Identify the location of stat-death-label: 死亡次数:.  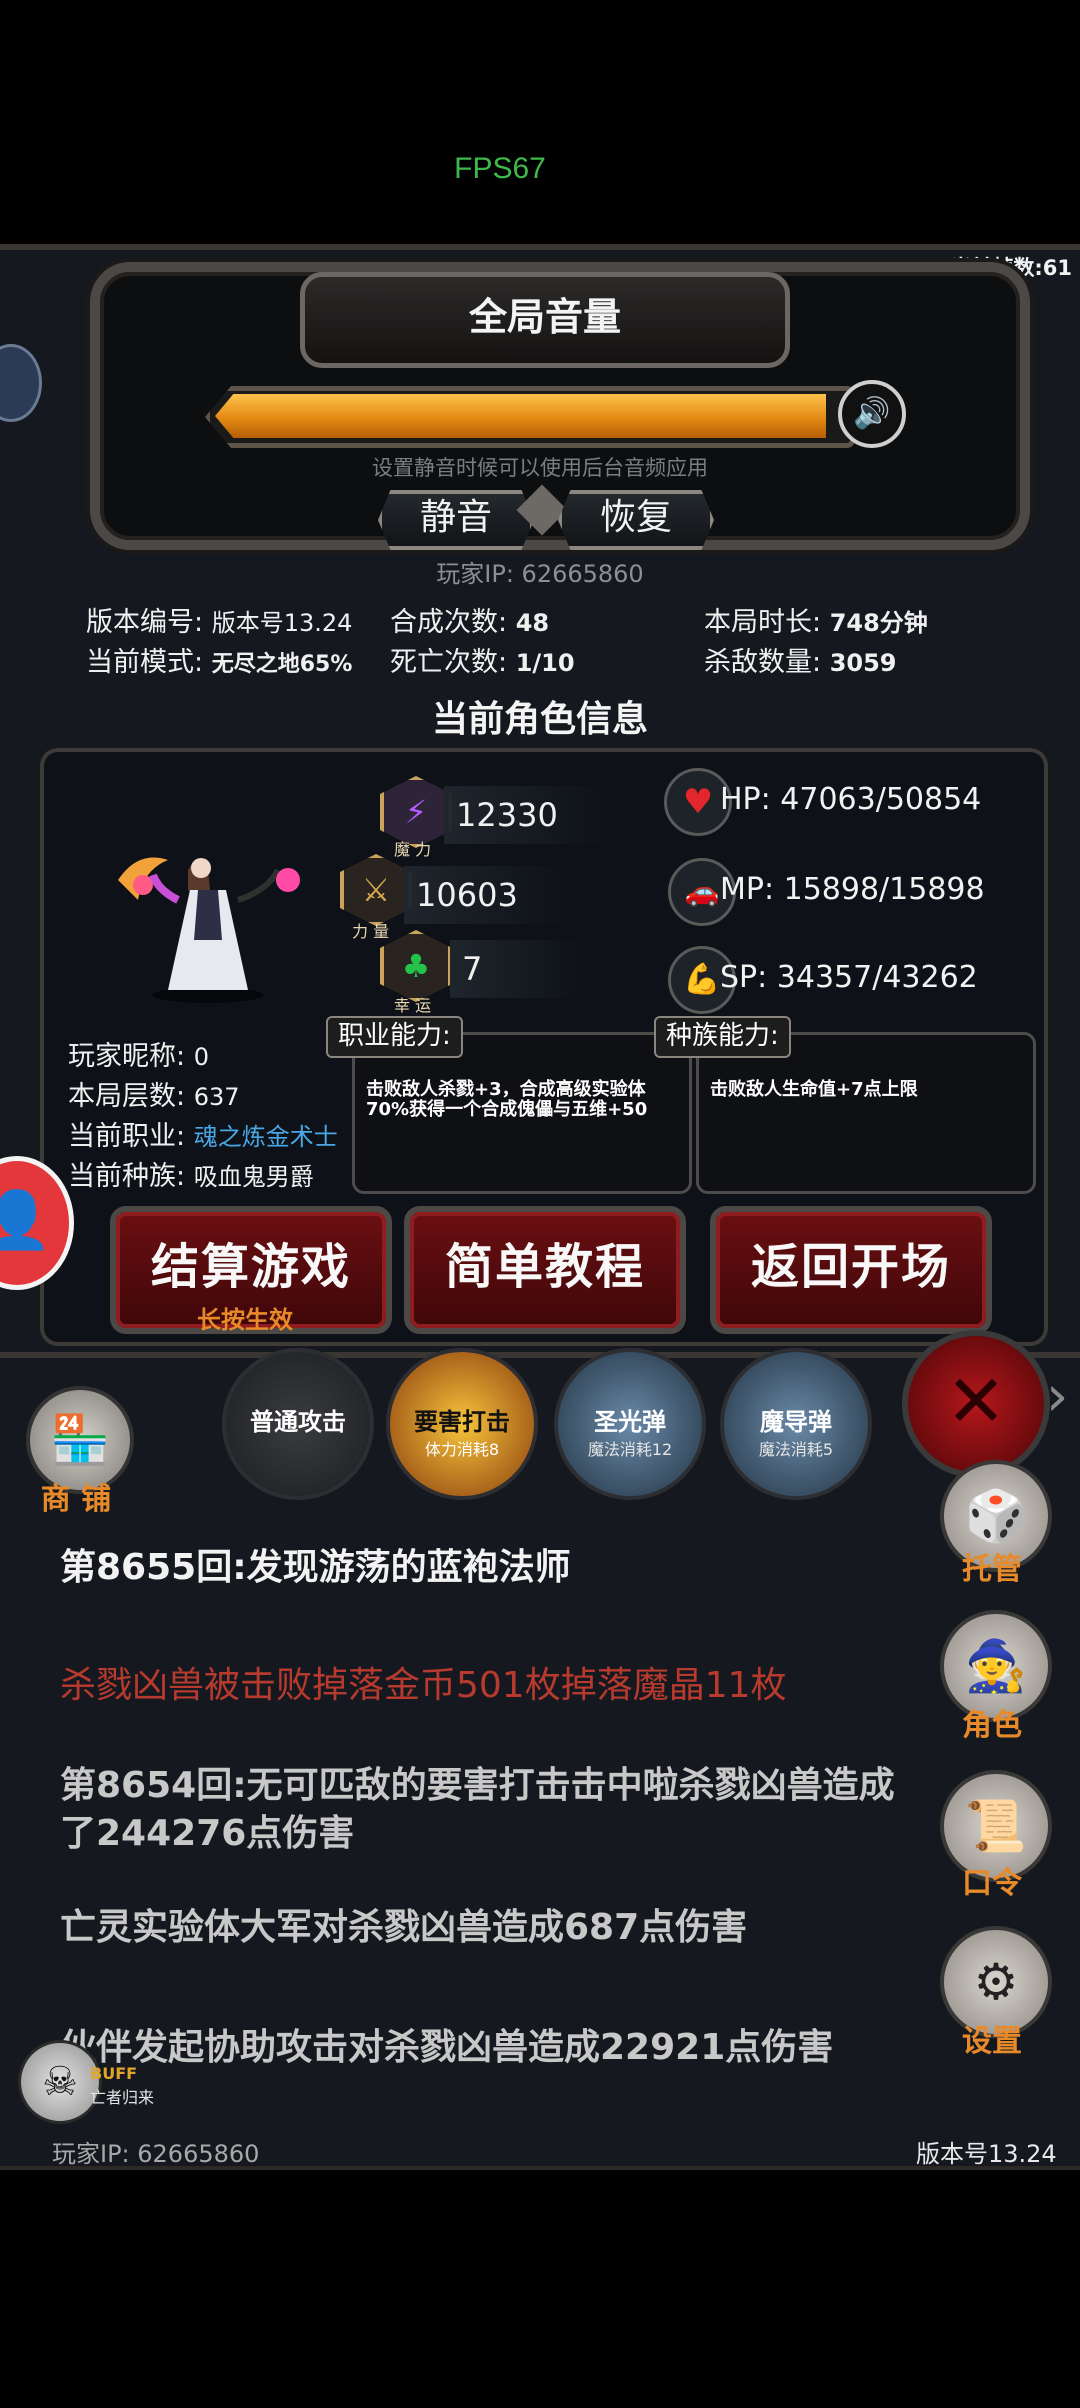
(449, 662).